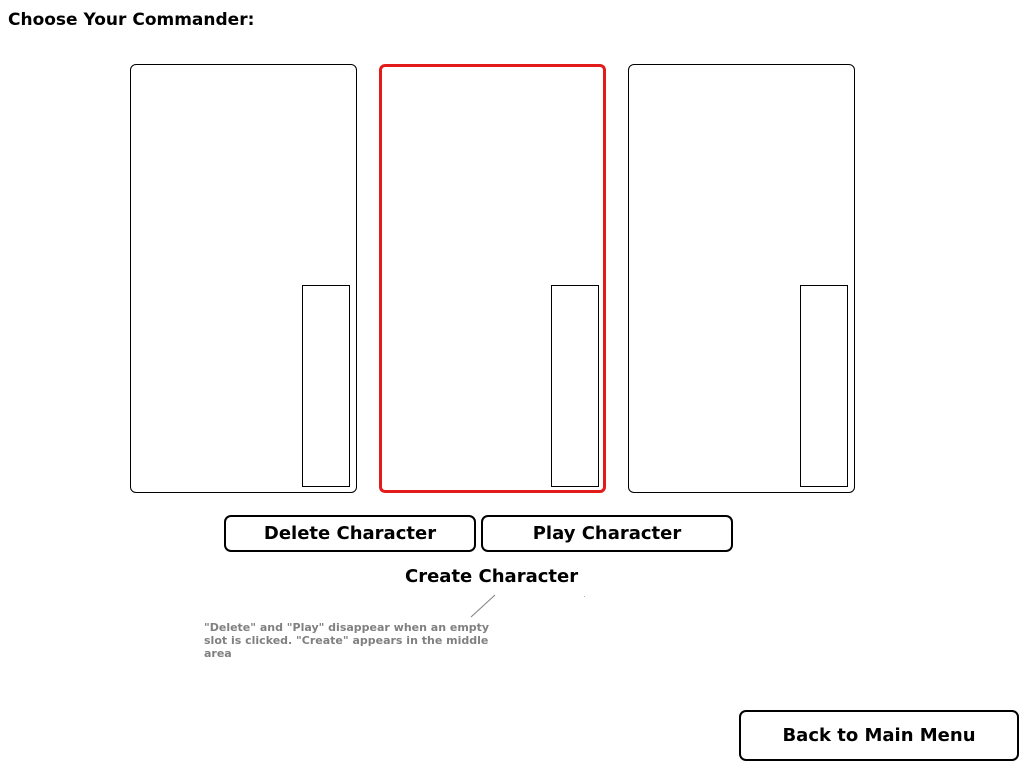  I want to click on annotation-pointer-line, so click(483, 606).